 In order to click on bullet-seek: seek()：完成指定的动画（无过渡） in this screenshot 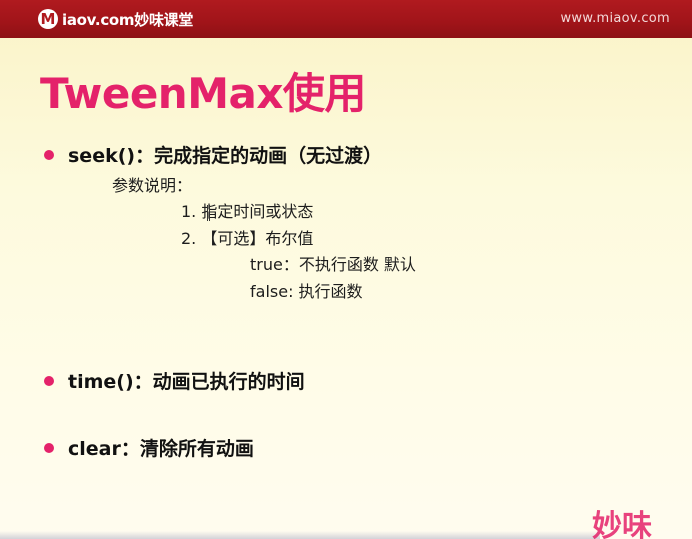, I will do `click(213, 154)`.